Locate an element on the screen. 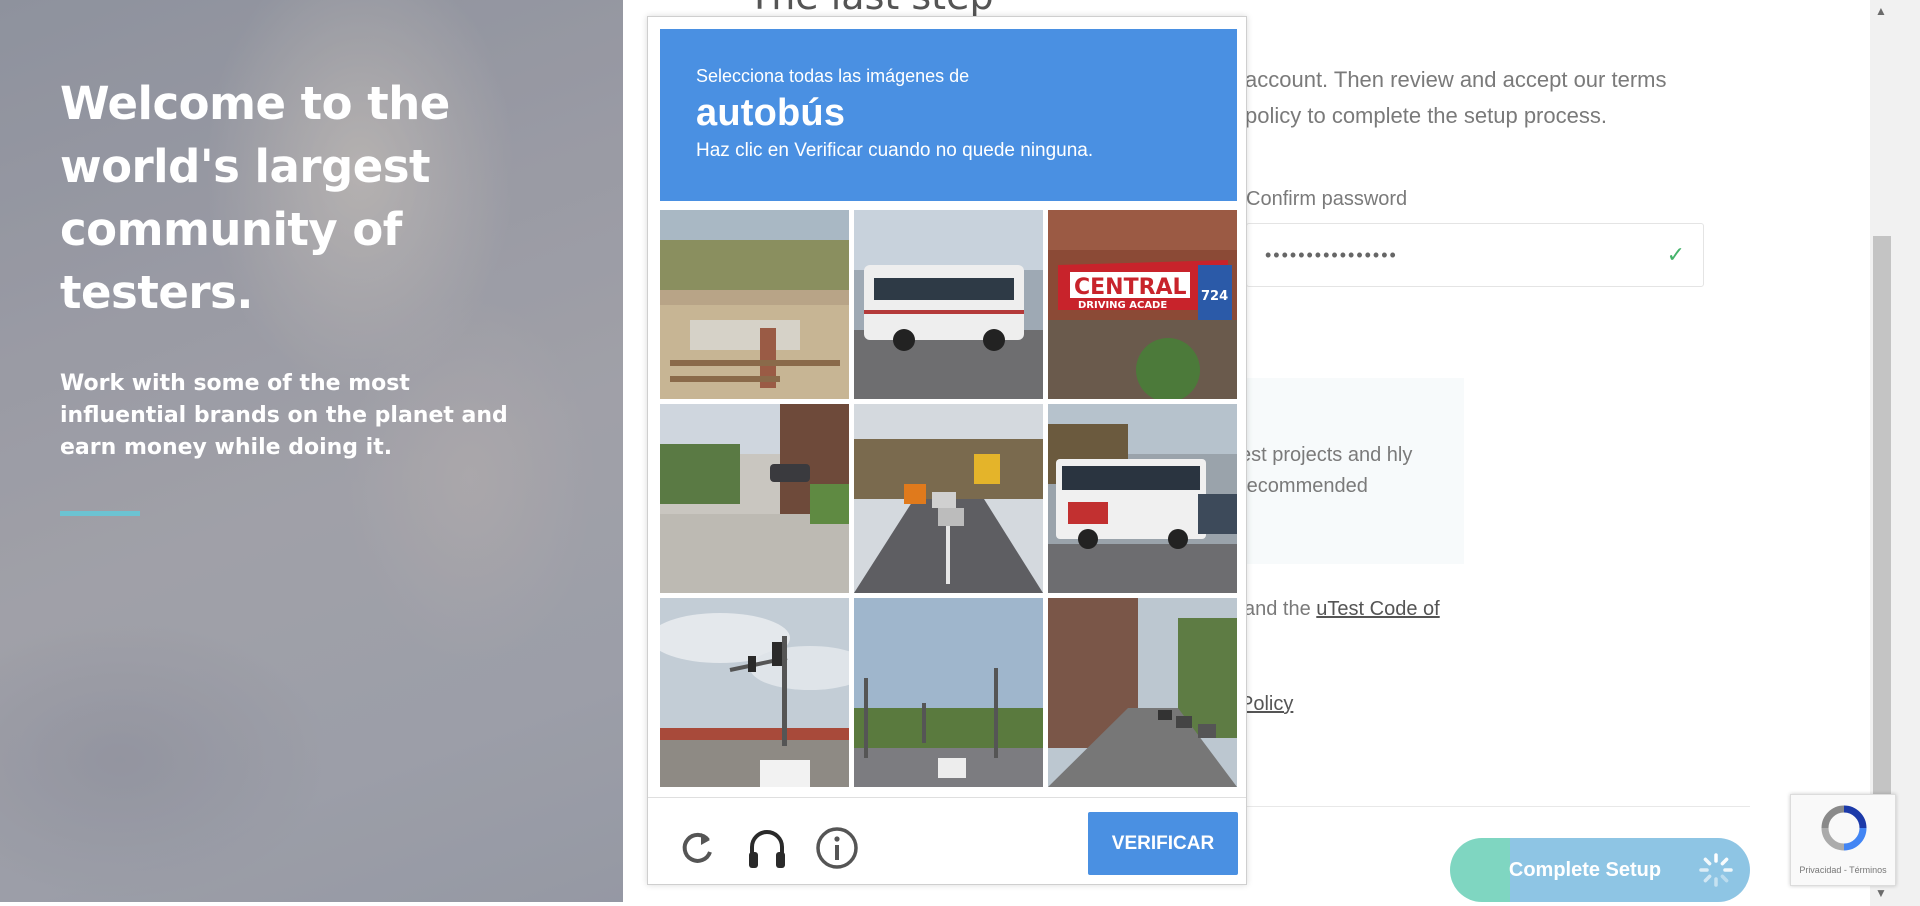 This screenshot has height=906, width=1920. check-icon: ✓ is located at coordinates (1675, 254).